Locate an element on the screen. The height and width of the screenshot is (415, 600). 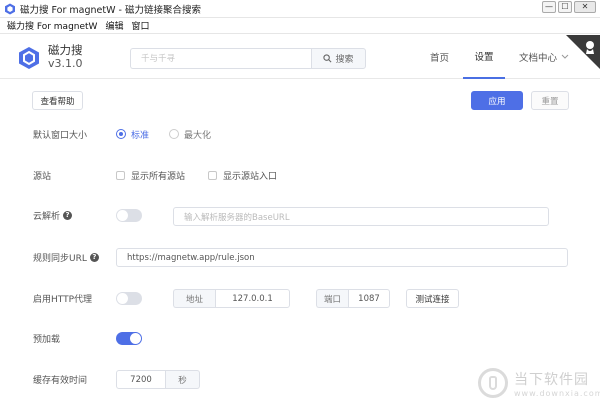
search-input is located at coordinates (220, 58).